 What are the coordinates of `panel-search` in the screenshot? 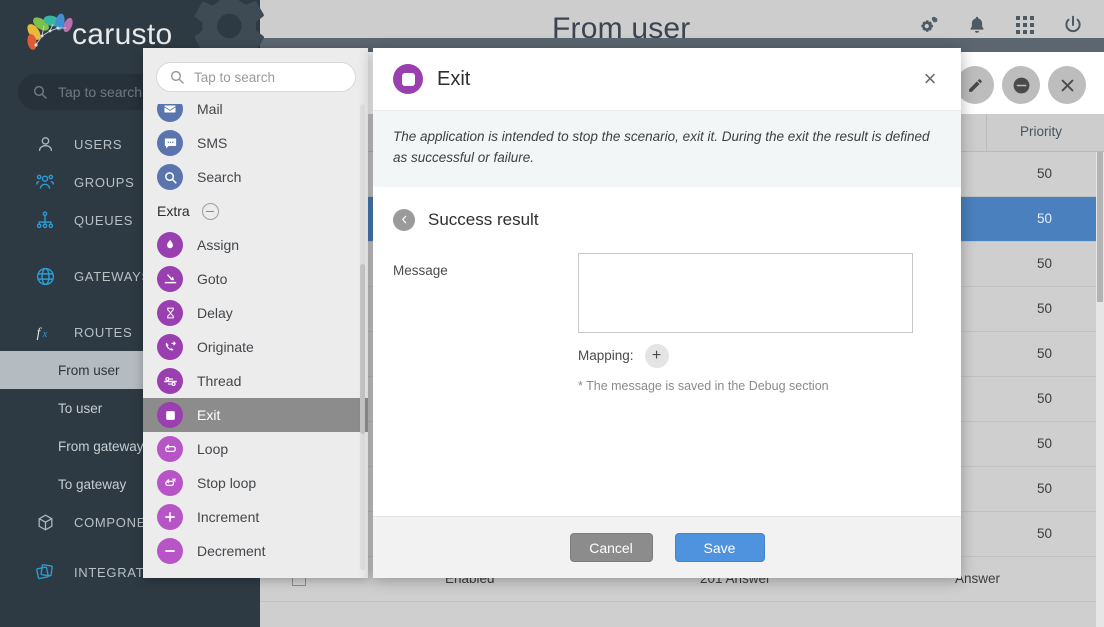 It's located at (256, 77).